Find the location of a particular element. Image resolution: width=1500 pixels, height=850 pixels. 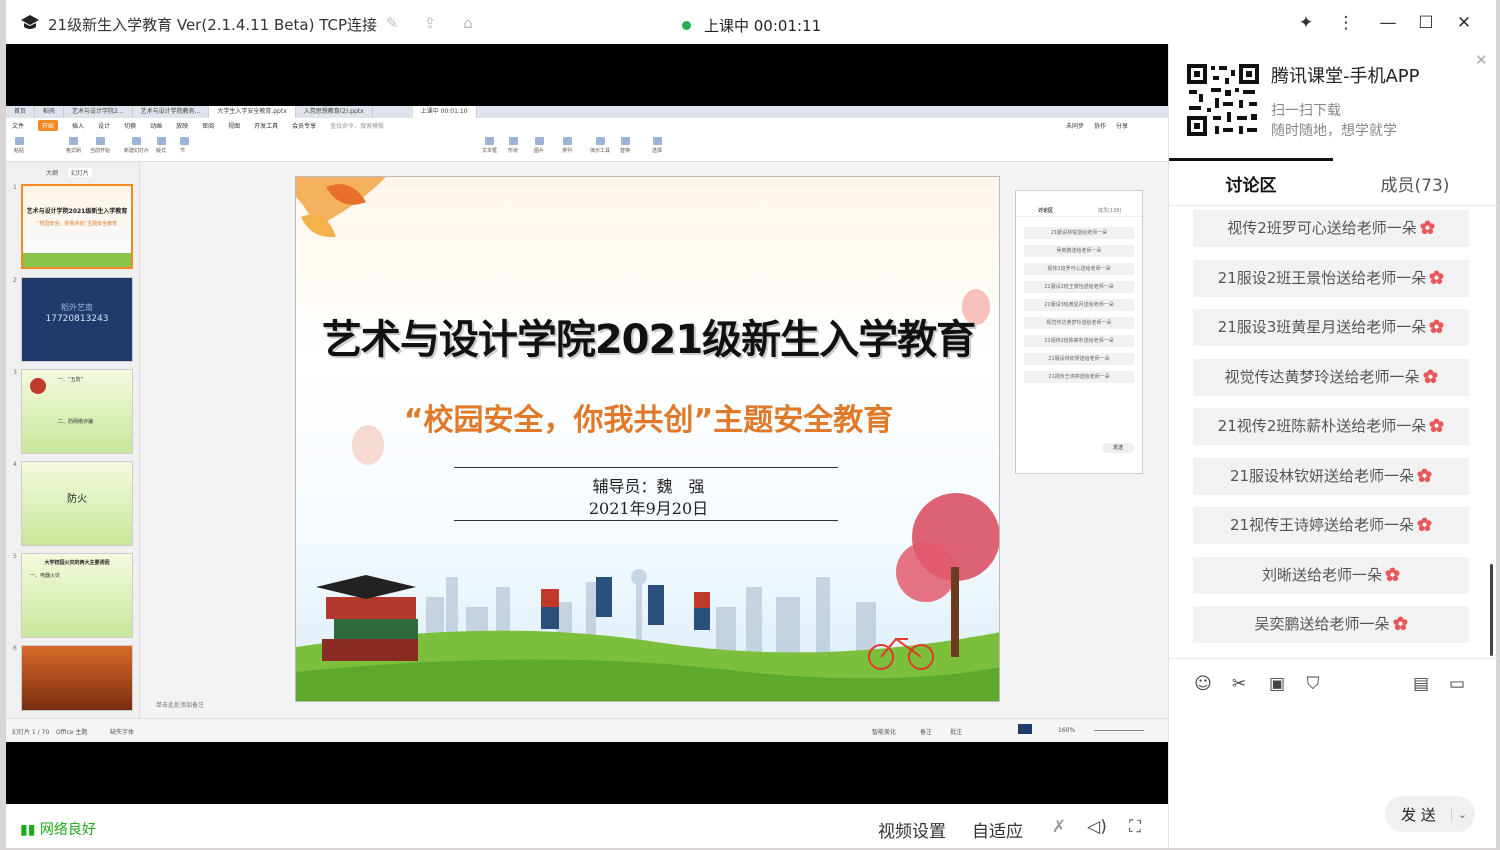

class-status: 上课中 00:01:11 is located at coordinates (751, 25).